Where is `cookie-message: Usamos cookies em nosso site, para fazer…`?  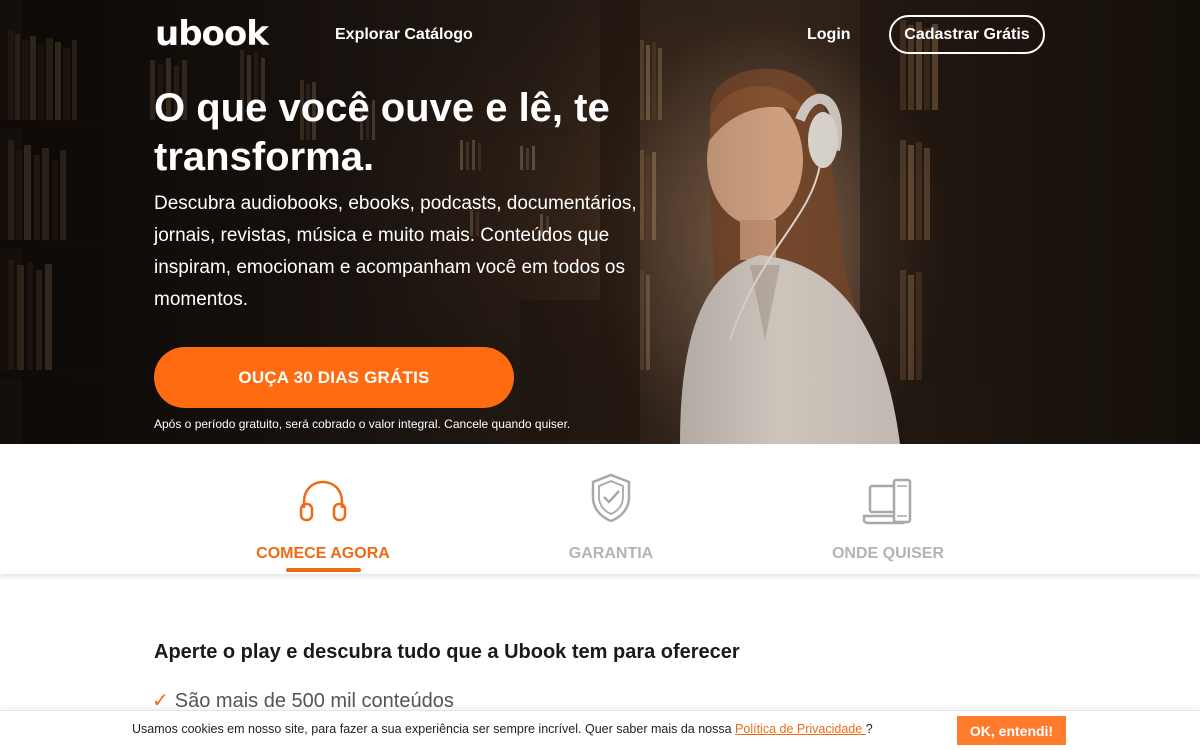
cookie-message: Usamos cookies em nosso site, para fazer… is located at coordinates (502, 729).